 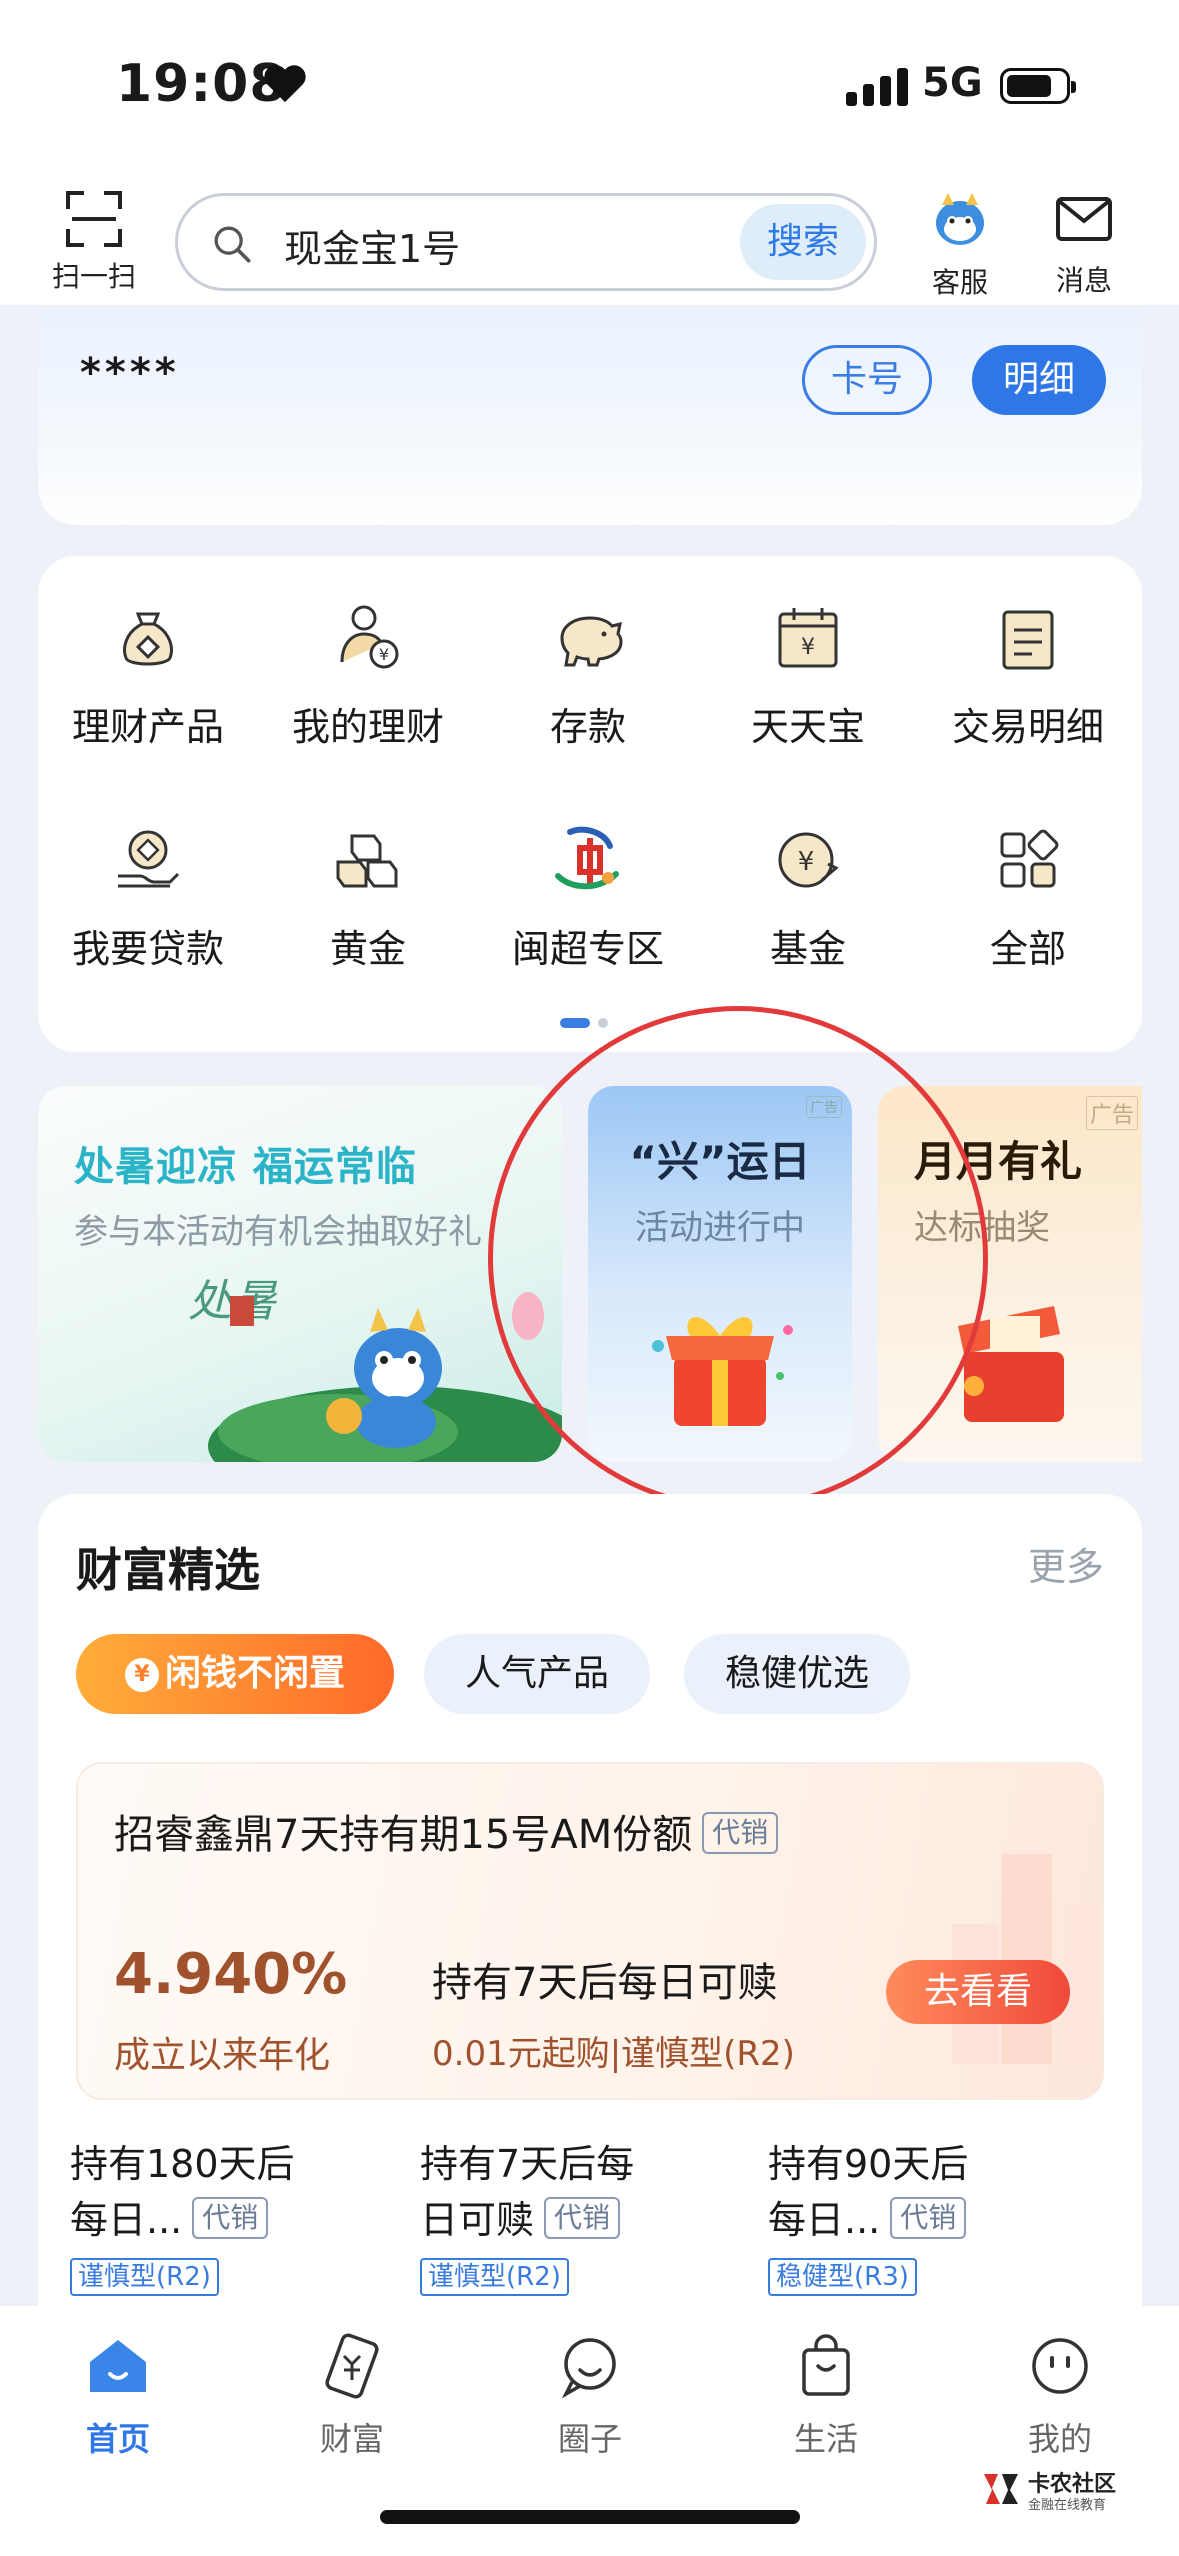 I want to click on nav-wealth: 财富, so click(x=352, y=2395).